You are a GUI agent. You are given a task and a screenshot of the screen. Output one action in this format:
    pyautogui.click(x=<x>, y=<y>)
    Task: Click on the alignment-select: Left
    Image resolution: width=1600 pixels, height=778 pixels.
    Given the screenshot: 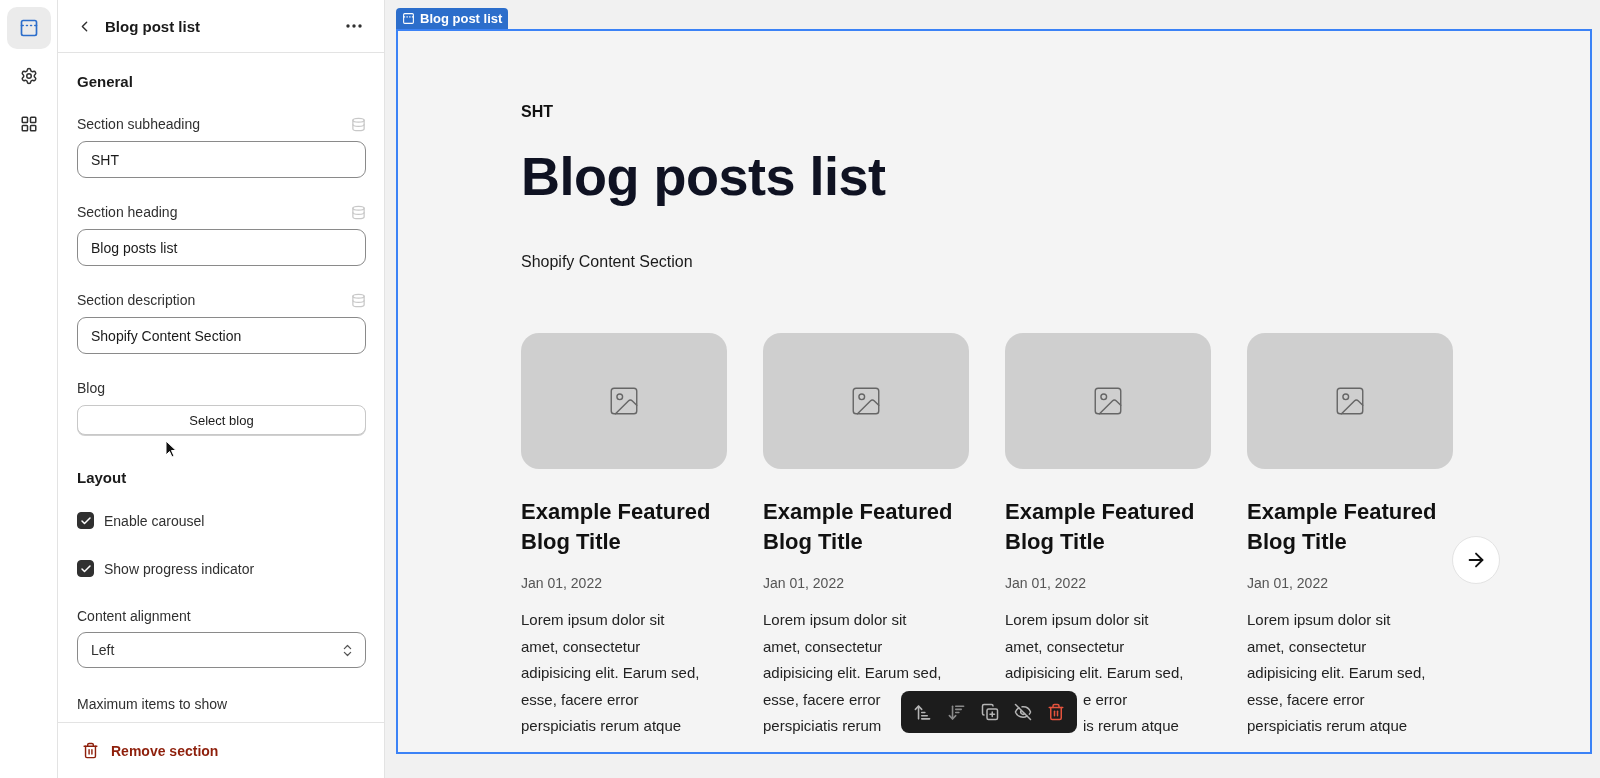 What is the action you would take?
    pyautogui.click(x=221, y=650)
    